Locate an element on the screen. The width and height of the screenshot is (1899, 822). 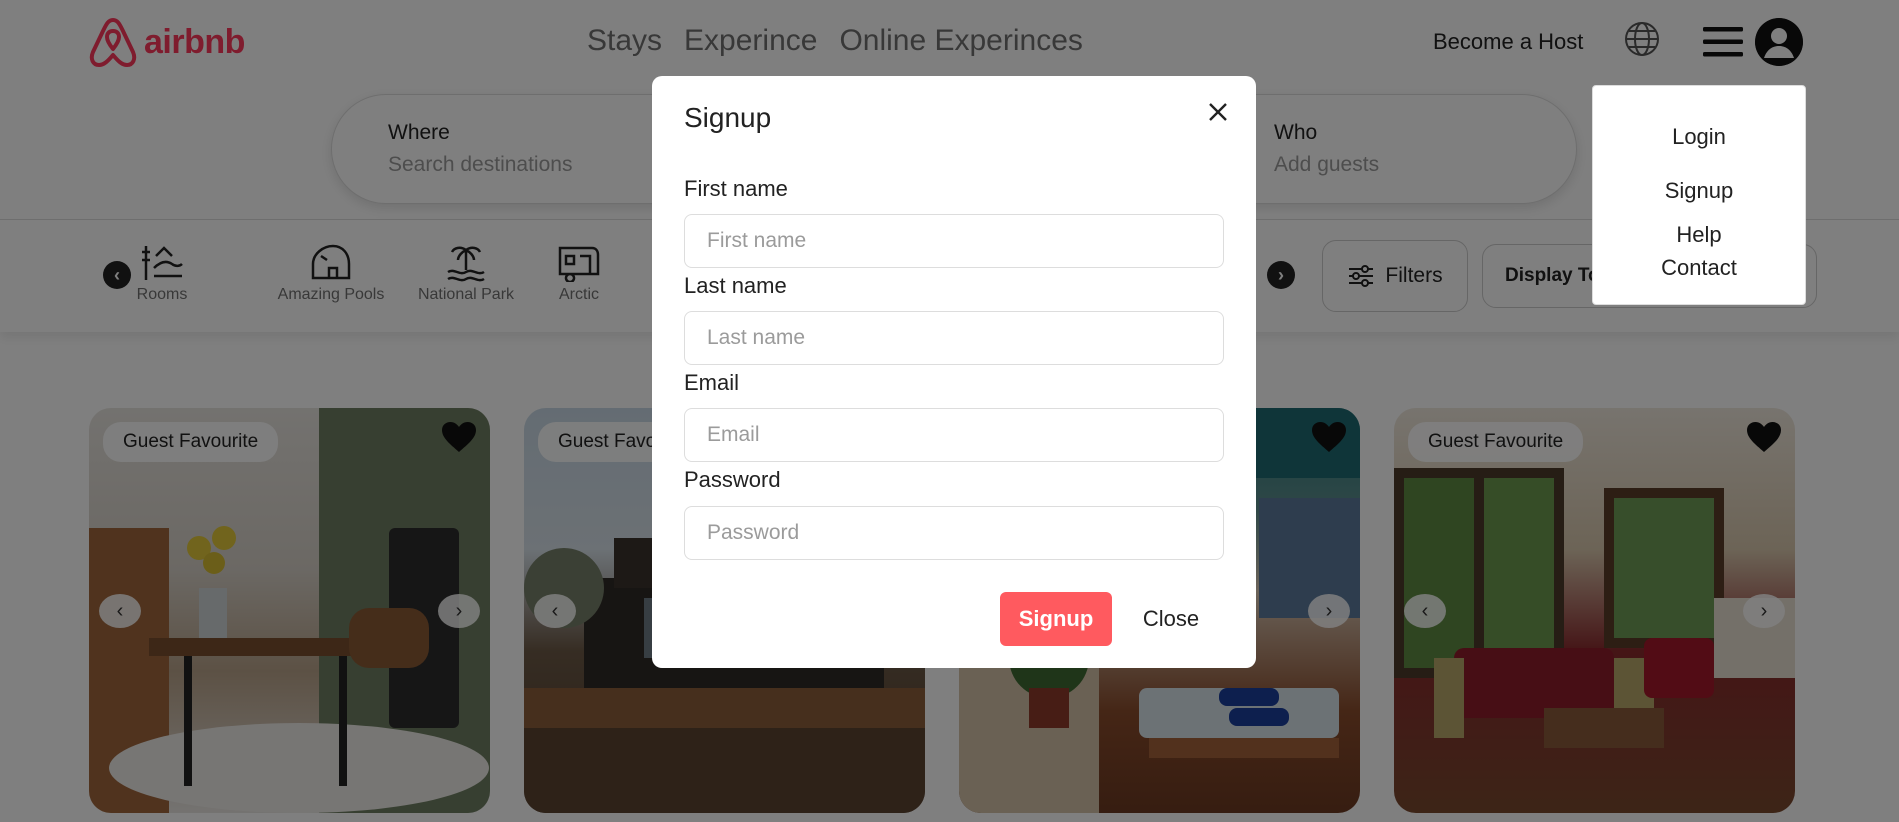
last-name-label: Last name is located at coordinates (735, 285).